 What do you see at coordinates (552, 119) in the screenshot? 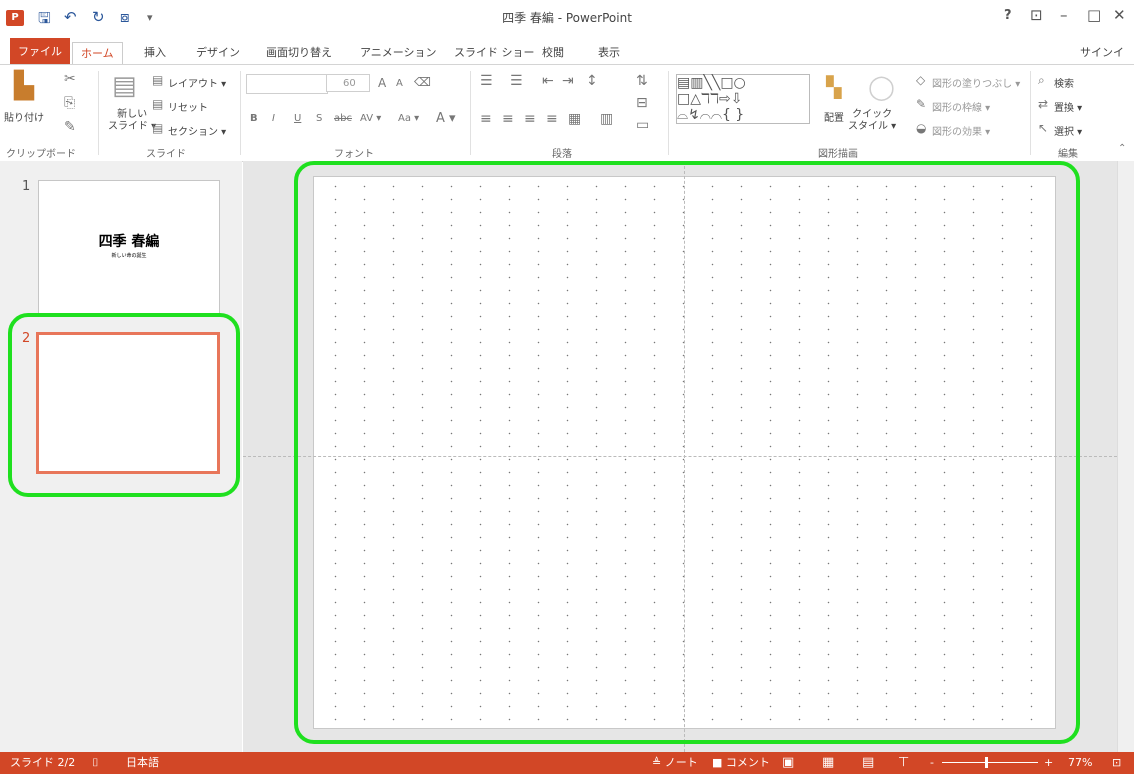
I see `justify-icon: ≡` at bounding box center [552, 119].